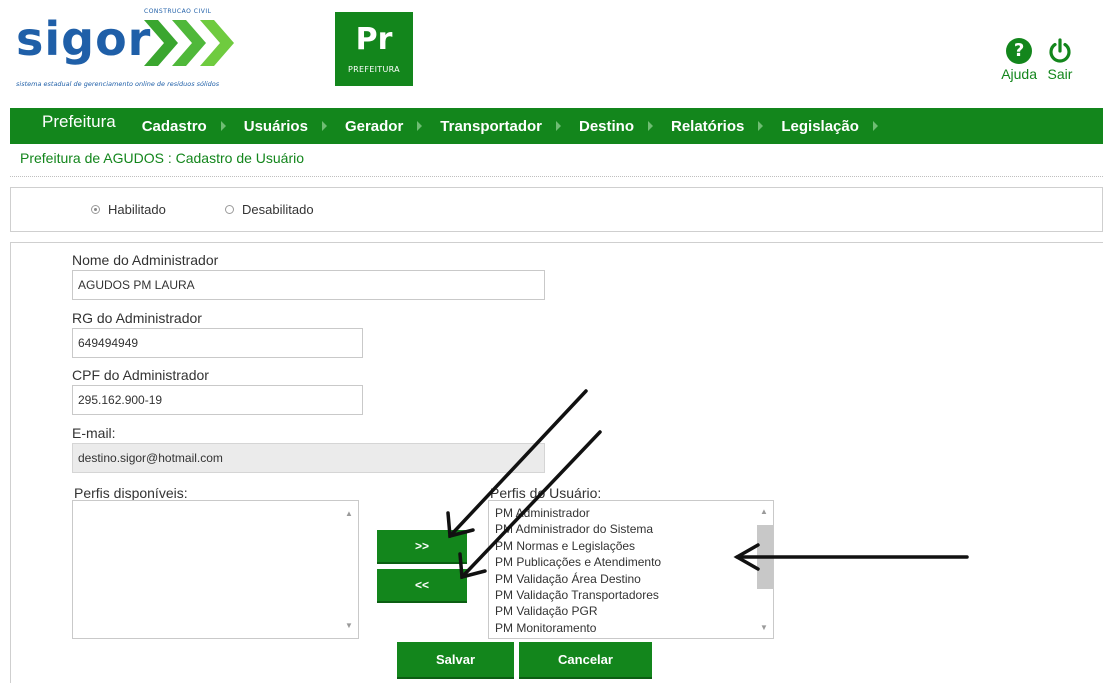 The height and width of the screenshot is (683, 1103). Describe the element at coordinates (422, 586) in the screenshot. I see `remove-profile-button: <<` at that location.